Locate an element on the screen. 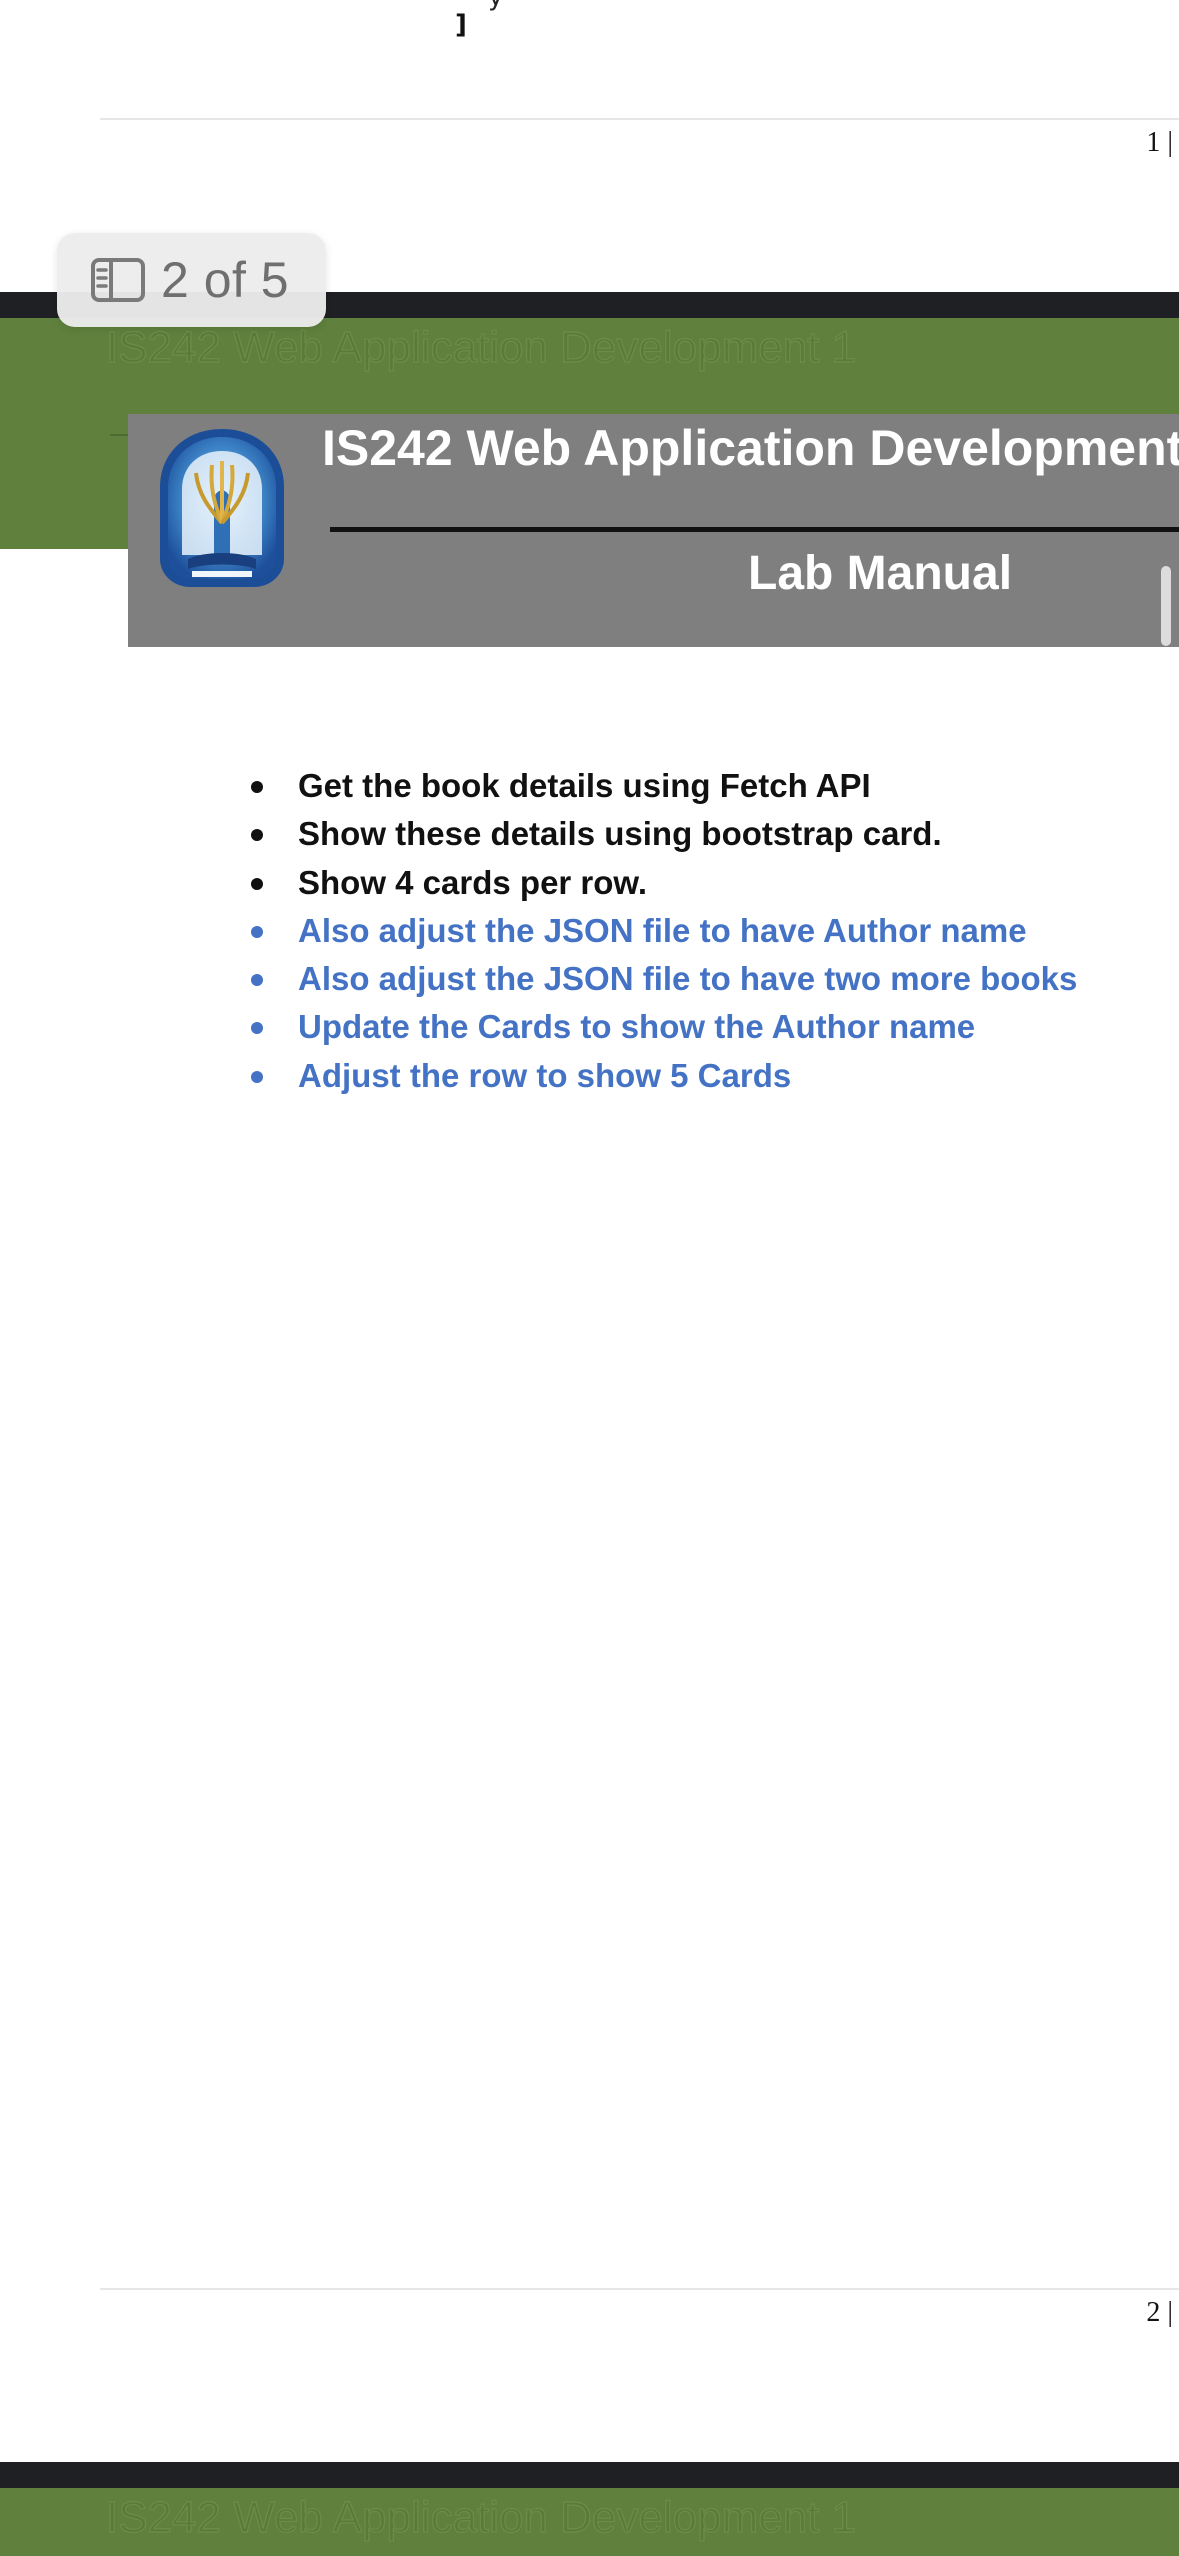 This screenshot has height=2556, width=1179. list-item-text: Show 4 cards per row. is located at coordinates (473, 882).